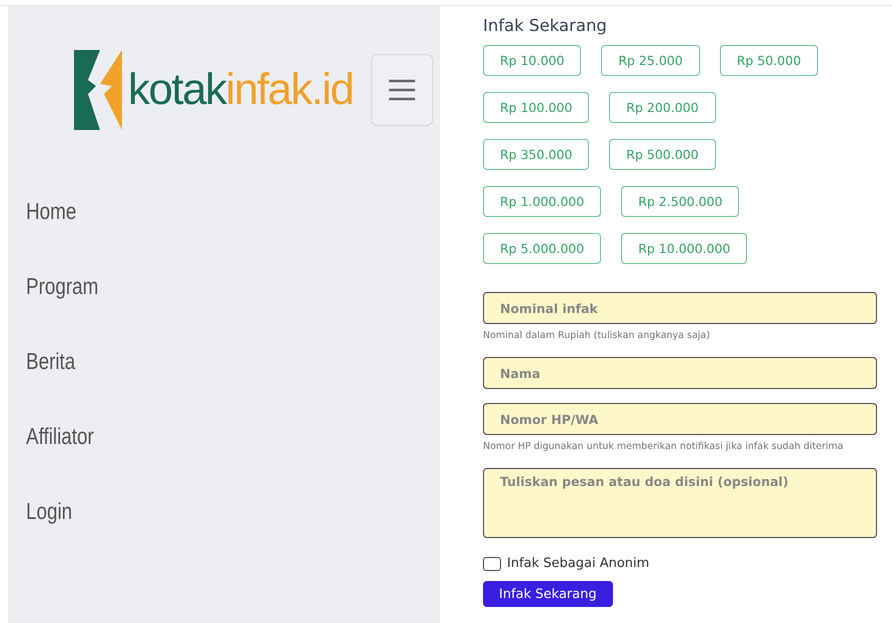 The image size is (892, 623). I want to click on amount-button: Rp 2.500.000, so click(680, 201).